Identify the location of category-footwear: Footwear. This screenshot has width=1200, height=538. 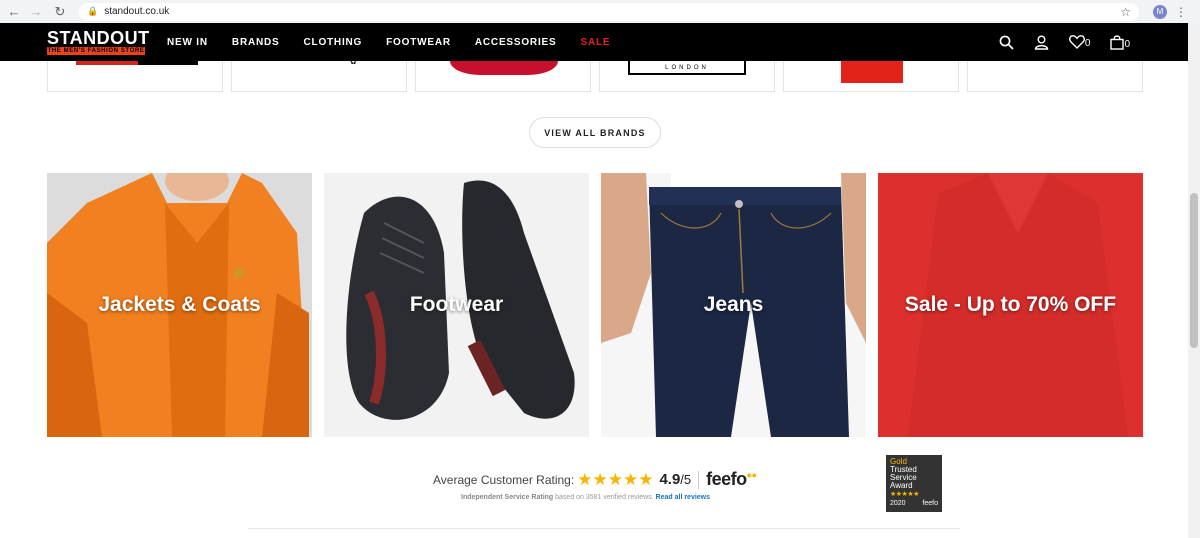
(456, 305).